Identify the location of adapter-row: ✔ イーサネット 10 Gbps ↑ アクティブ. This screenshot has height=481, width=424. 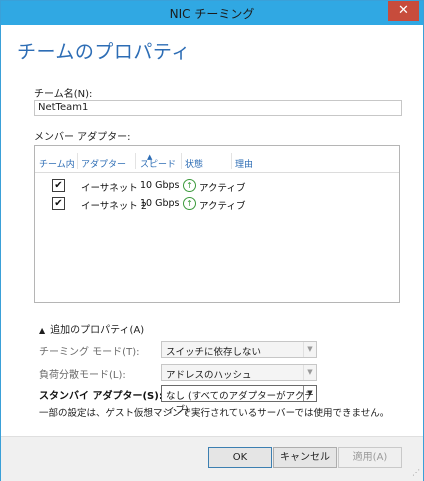
(217, 186).